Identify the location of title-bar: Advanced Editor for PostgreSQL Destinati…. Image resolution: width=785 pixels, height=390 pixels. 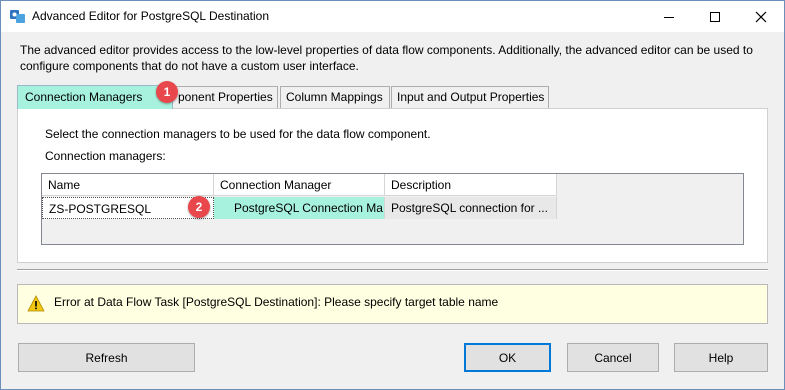
(392, 16).